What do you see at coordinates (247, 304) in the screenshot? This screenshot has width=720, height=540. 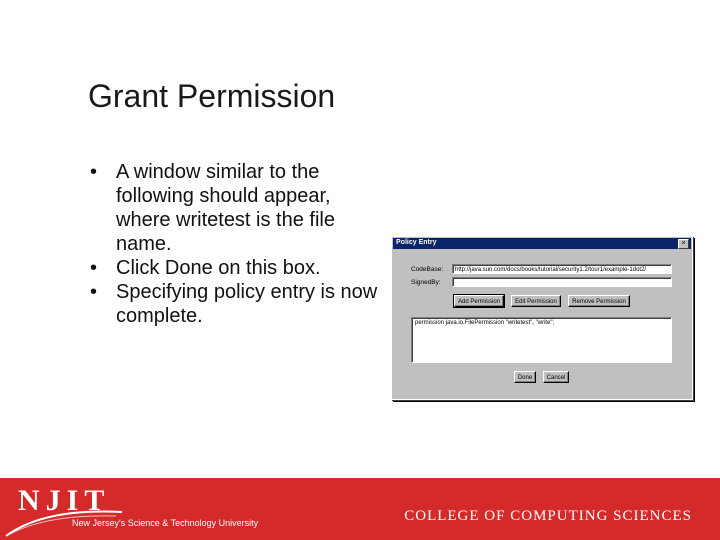 I see `bullet-text: Specifying policy entry is now complete.` at bounding box center [247, 304].